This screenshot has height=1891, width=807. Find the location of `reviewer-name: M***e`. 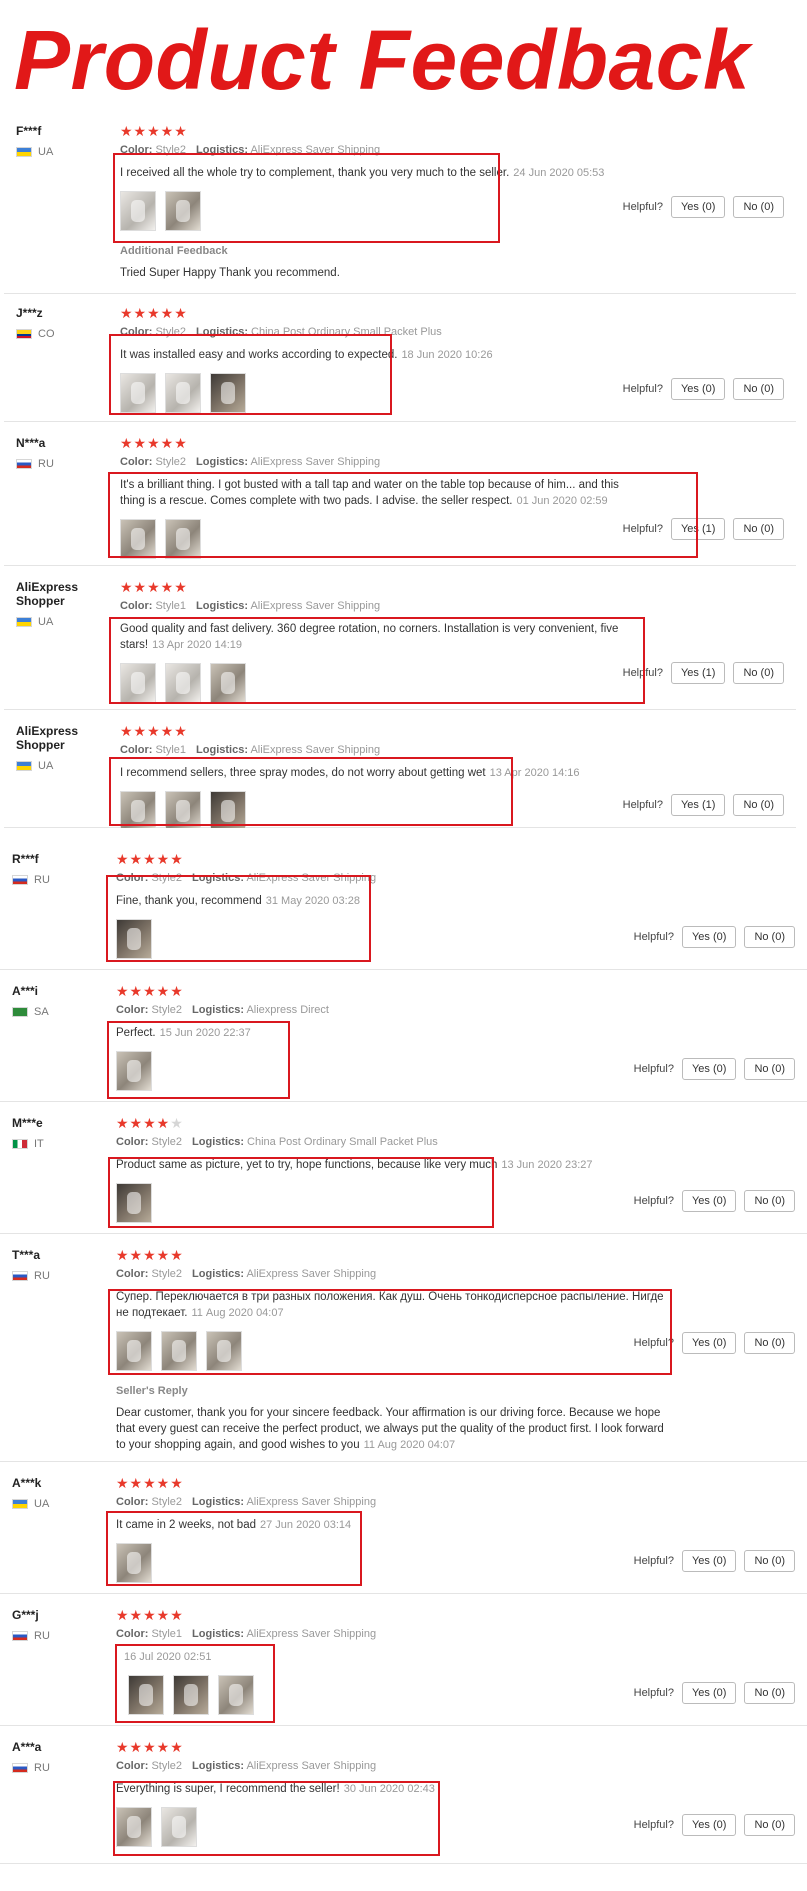

reviewer-name: M***e is located at coordinates (27, 1123).